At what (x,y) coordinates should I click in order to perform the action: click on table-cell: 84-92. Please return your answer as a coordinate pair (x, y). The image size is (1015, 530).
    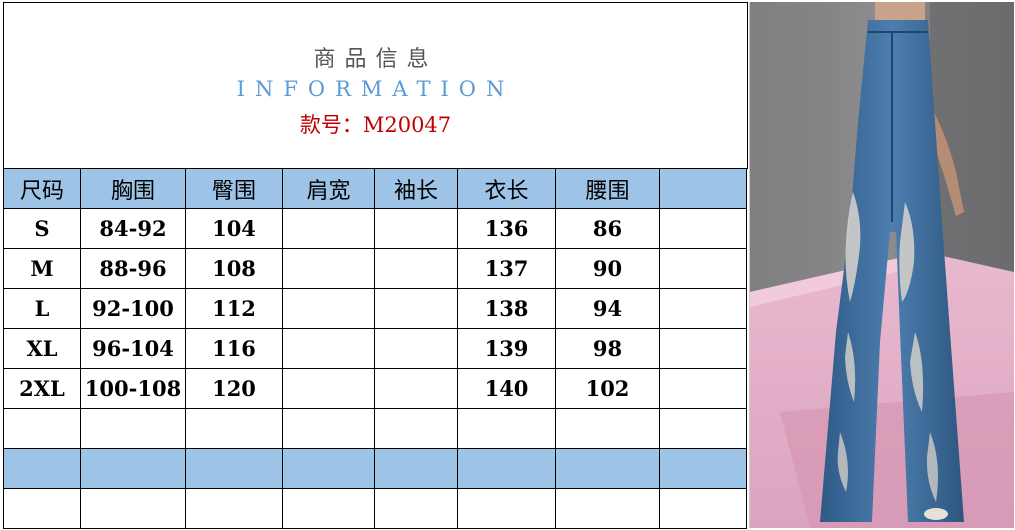
    Looking at the image, I should click on (133, 228).